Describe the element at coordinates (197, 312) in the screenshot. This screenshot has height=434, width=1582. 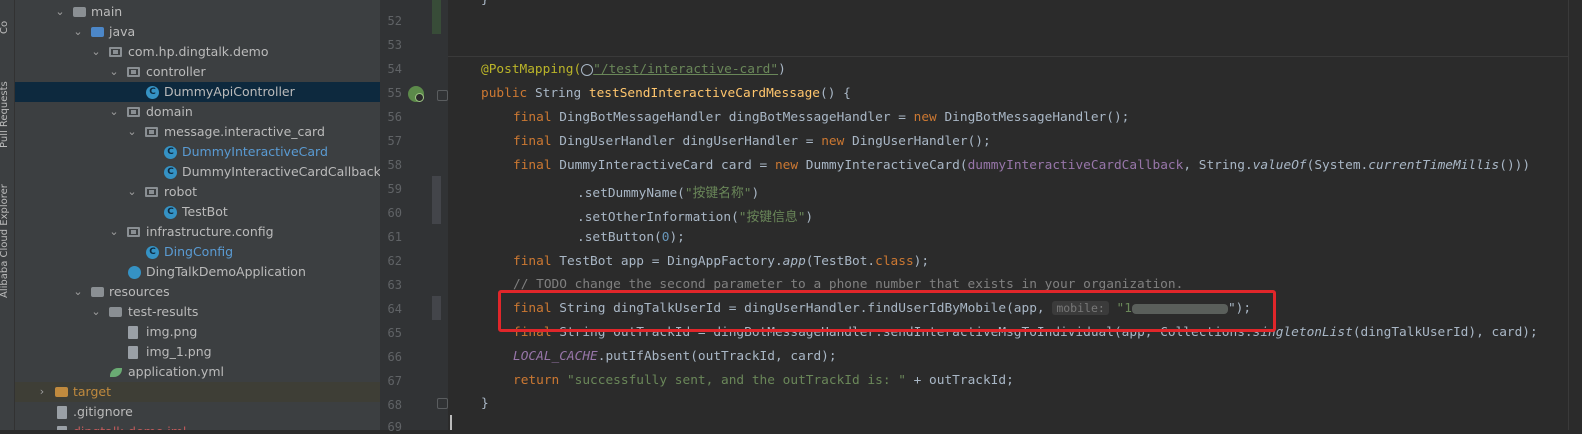
I see `tree-item-test-results: ⌄ test-results` at that location.